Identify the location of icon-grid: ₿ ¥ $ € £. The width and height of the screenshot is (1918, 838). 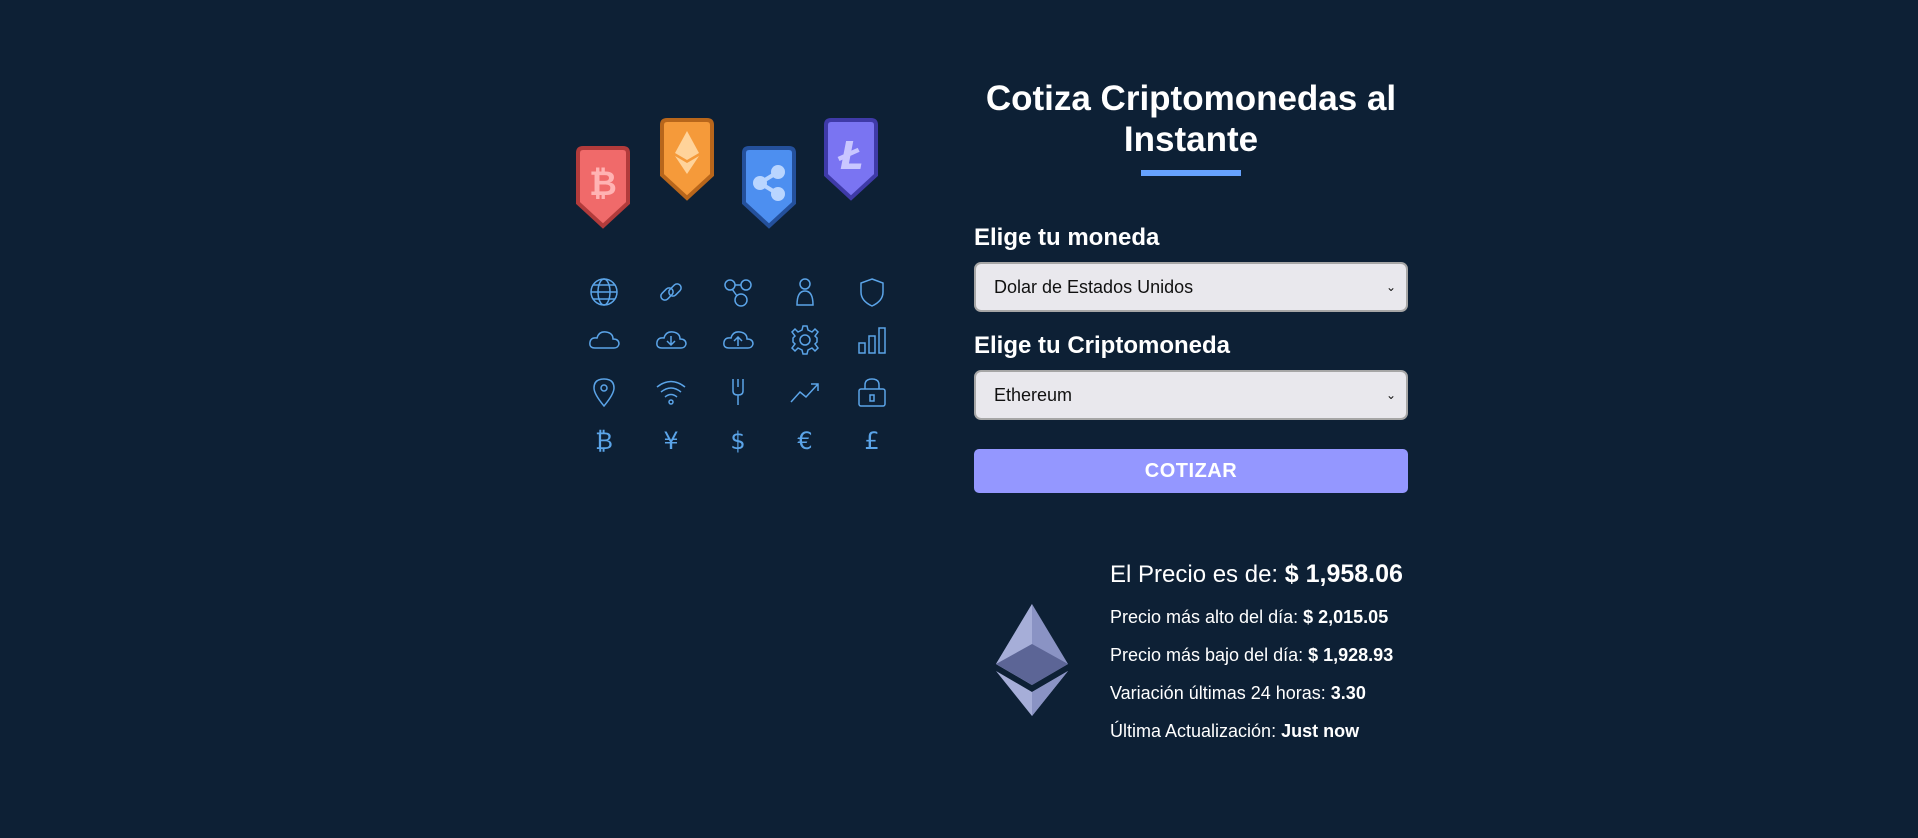
(737, 366).